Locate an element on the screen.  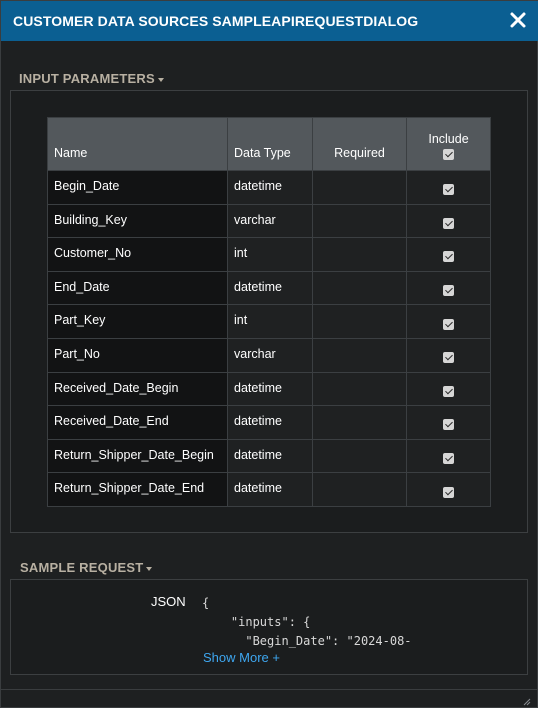
table-row: Received_Date_End datetime is located at coordinates (269, 422).